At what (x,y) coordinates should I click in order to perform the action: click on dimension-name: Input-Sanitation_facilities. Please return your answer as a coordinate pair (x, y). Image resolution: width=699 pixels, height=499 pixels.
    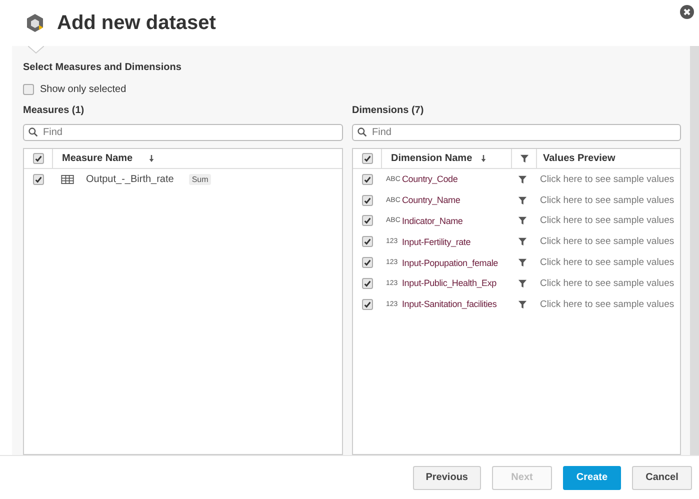
    Looking at the image, I should click on (449, 304).